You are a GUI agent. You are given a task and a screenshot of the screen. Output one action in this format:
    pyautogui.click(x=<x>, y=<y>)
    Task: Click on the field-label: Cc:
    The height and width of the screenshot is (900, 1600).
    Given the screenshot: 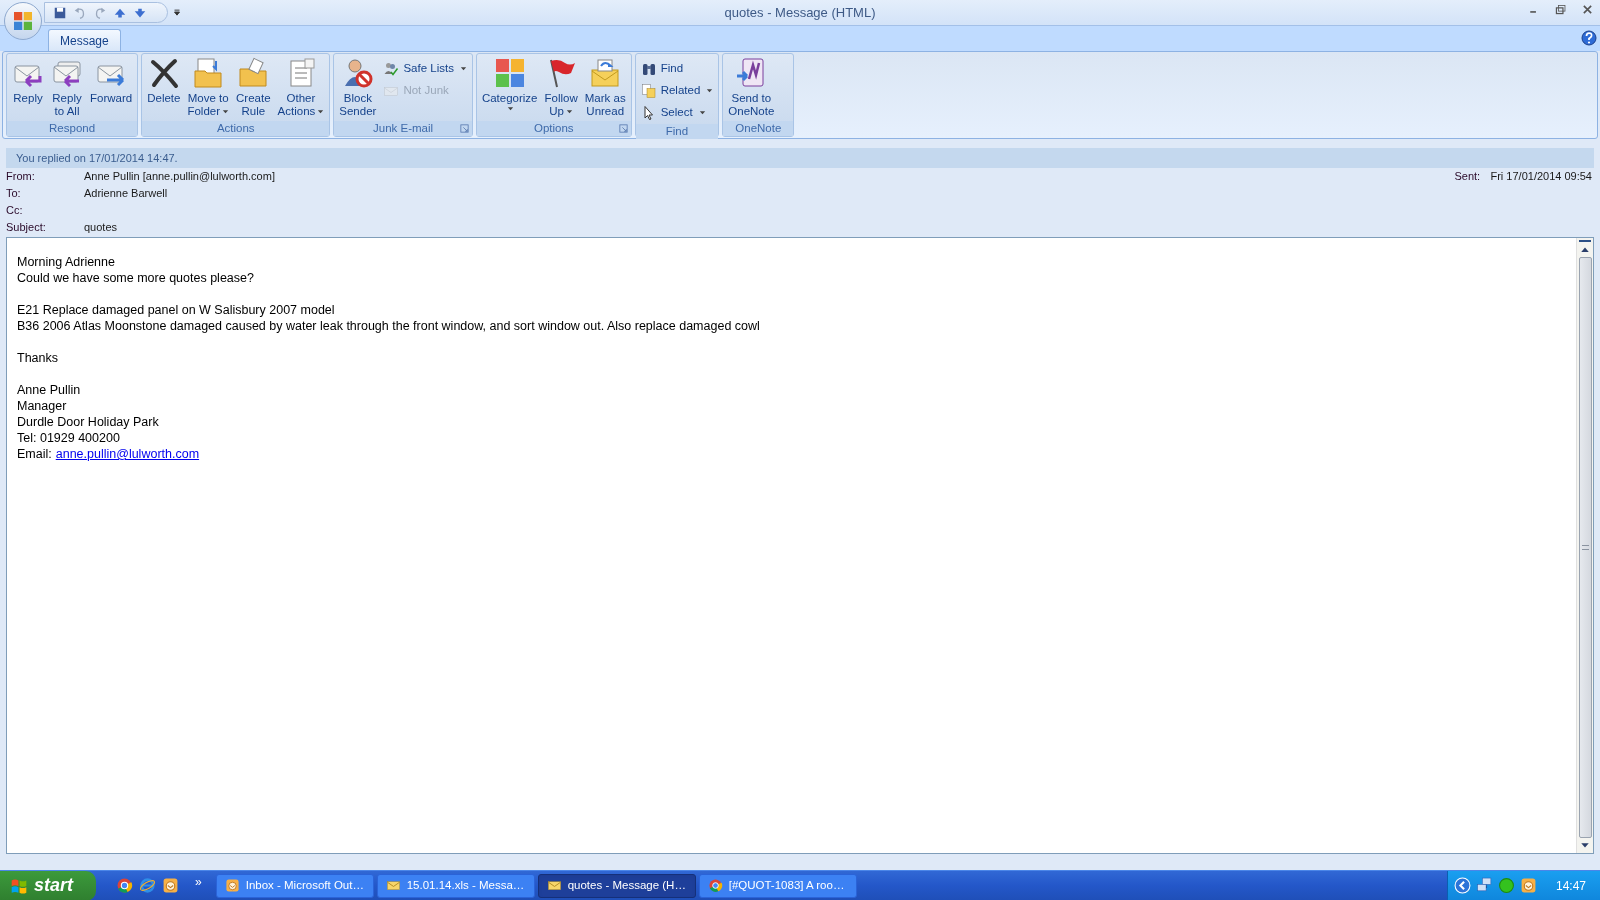 What is the action you would take?
    pyautogui.click(x=15, y=211)
    